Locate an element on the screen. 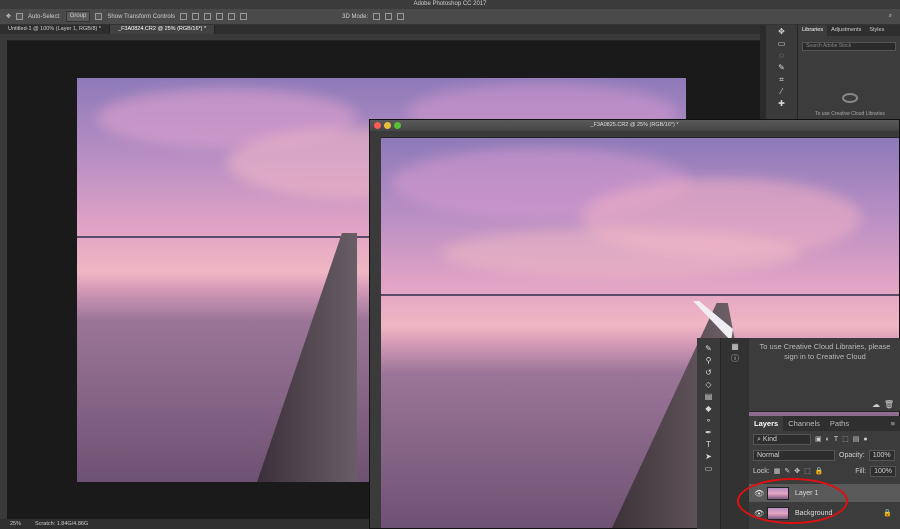 The width and height of the screenshot is (900, 529). marquee-tool-icon: ▭ is located at coordinates (782, 44).